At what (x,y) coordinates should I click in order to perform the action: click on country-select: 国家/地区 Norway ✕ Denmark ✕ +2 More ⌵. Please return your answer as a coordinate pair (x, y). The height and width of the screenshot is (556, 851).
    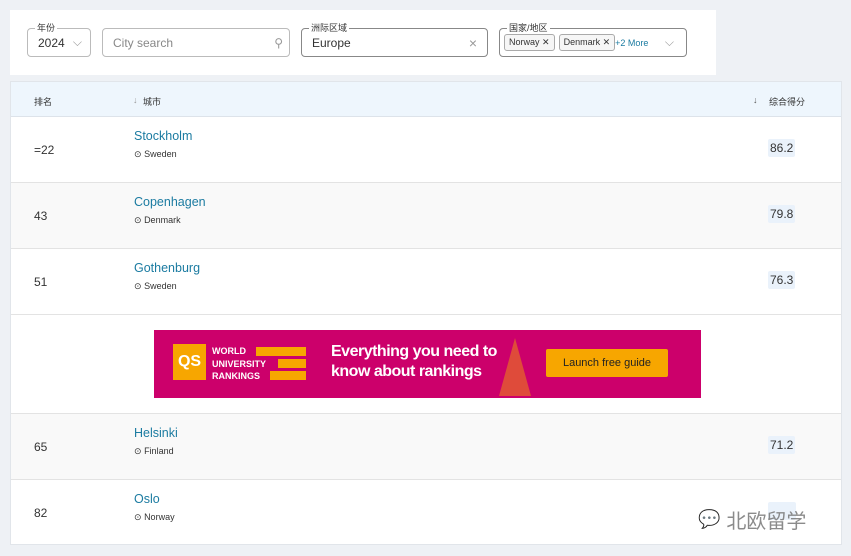
    Looking at the image, I should click on (593, 39).